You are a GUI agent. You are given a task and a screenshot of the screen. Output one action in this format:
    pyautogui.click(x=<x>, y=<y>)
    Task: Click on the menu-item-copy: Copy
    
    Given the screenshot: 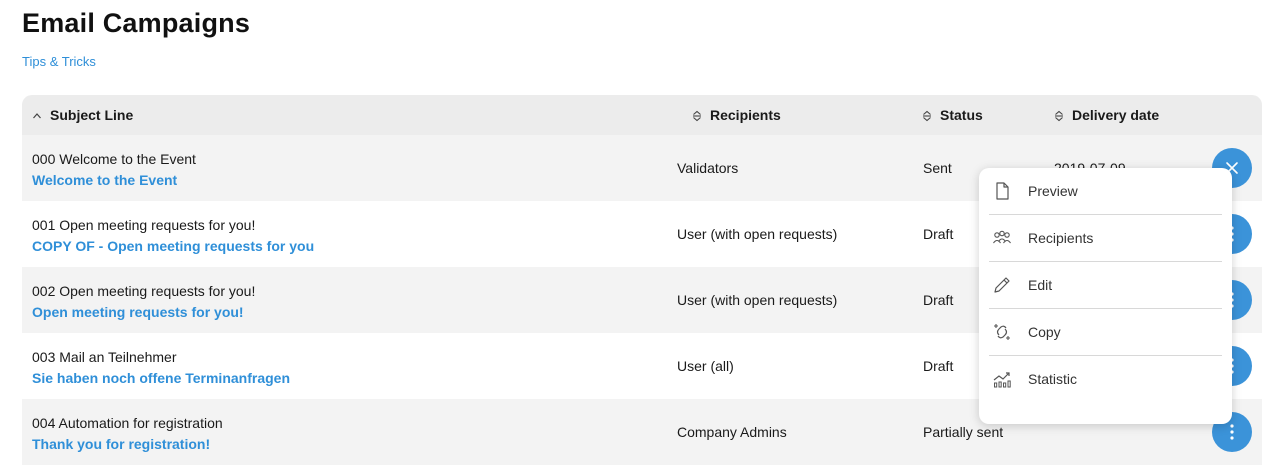 What is the action you would take?
    pyautogui.click(x=1105, y=332)
    